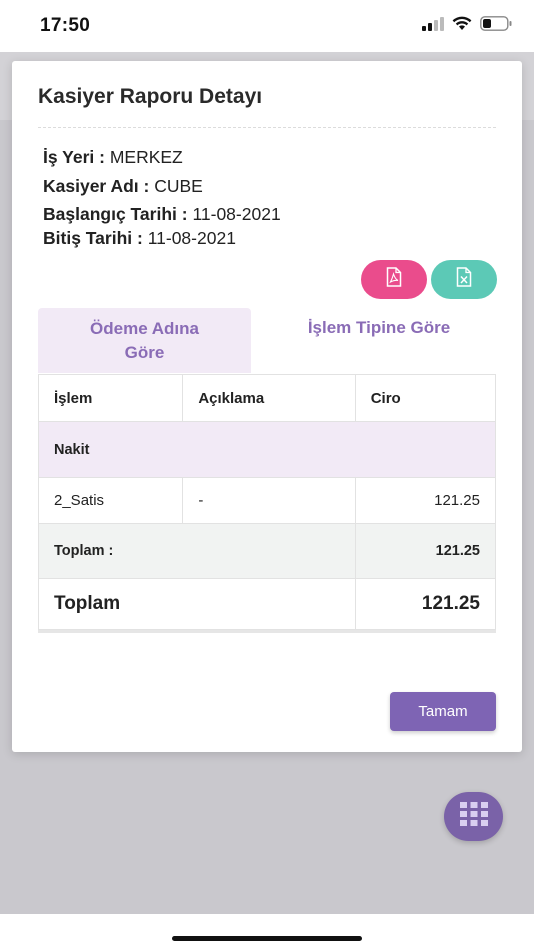  What do you see at coordinates (96, 186) in the screenshot?
I see `info-label: Kasiyer Adı :` at bounding box center [96, 186].